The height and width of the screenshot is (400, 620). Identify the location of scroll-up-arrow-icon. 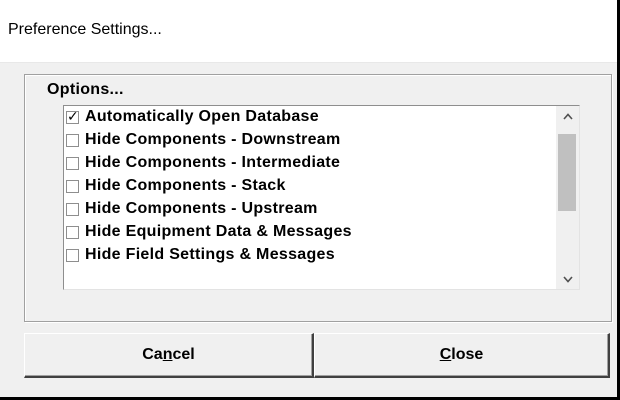
(567, 116).